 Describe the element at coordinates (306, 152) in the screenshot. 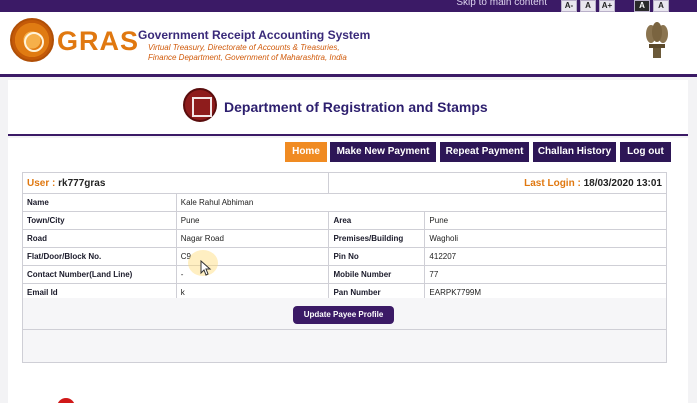

I see `nav-home: Home` at that location.